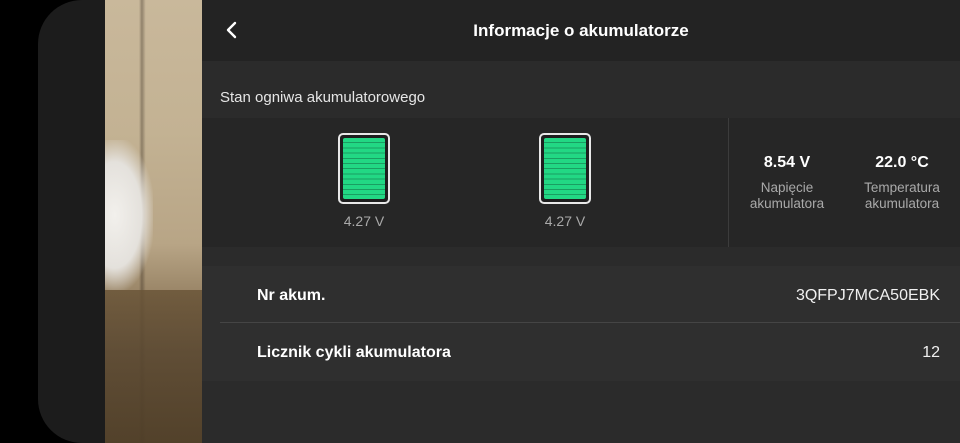  What do you see at coordinates (590, 352) in the screenshot?
I see `cycle-count-row: Licznik cykli akumulatora 12` at bounding box center [590, 352].